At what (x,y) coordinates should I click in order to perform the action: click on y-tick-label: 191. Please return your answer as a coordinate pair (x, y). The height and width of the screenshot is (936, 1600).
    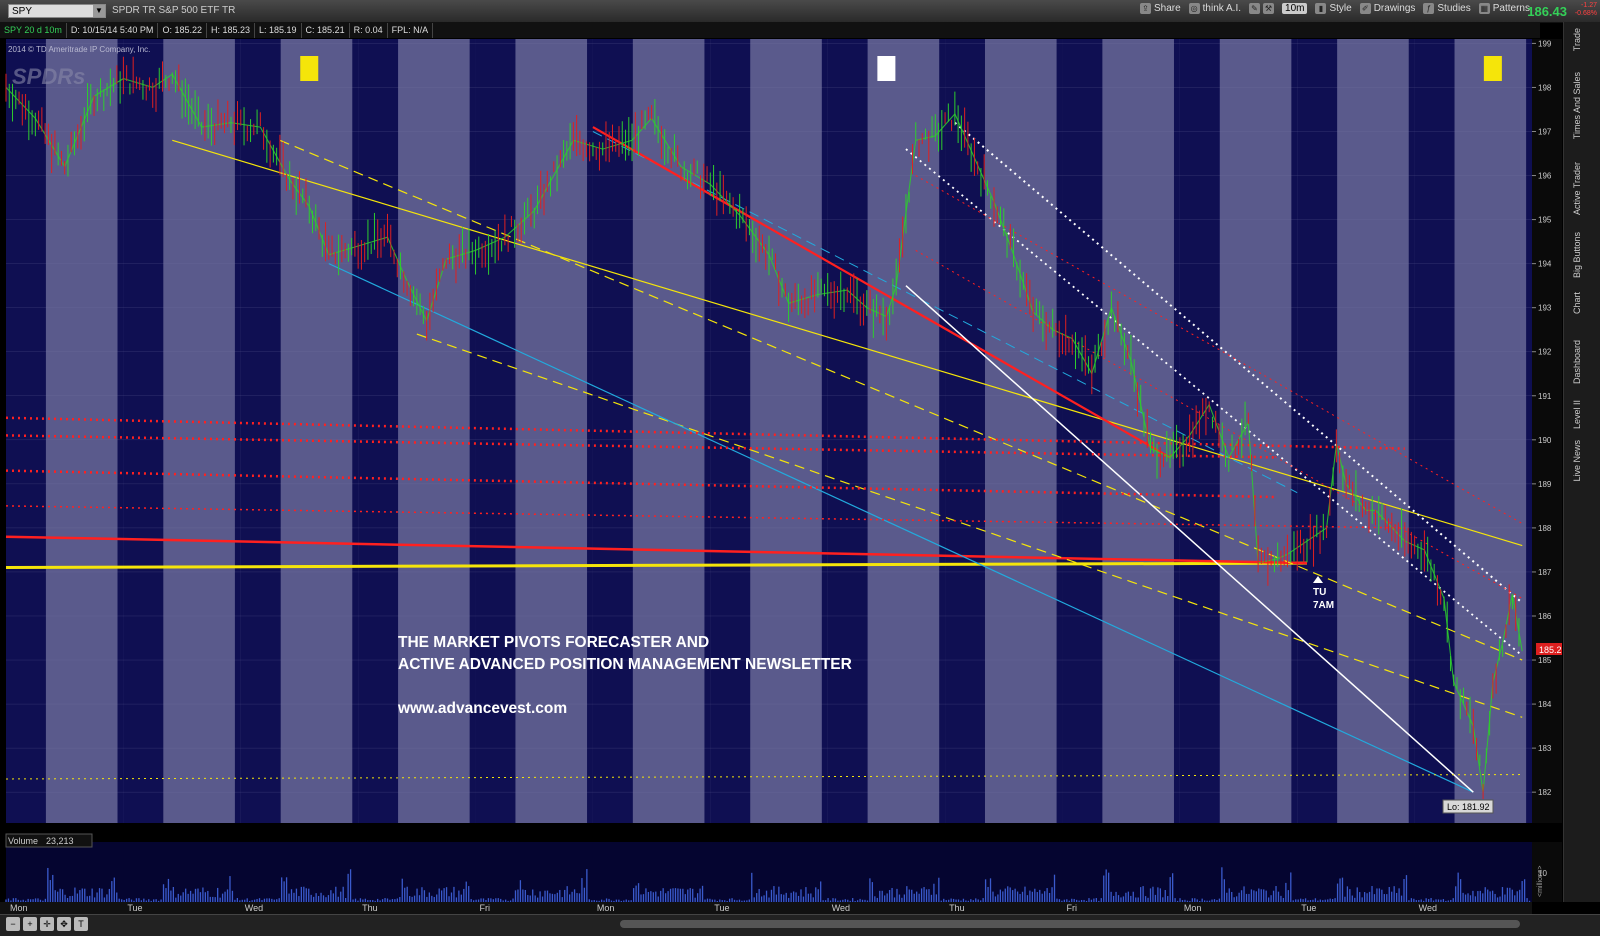
    Looking at the image, I should click on (1545, 396).